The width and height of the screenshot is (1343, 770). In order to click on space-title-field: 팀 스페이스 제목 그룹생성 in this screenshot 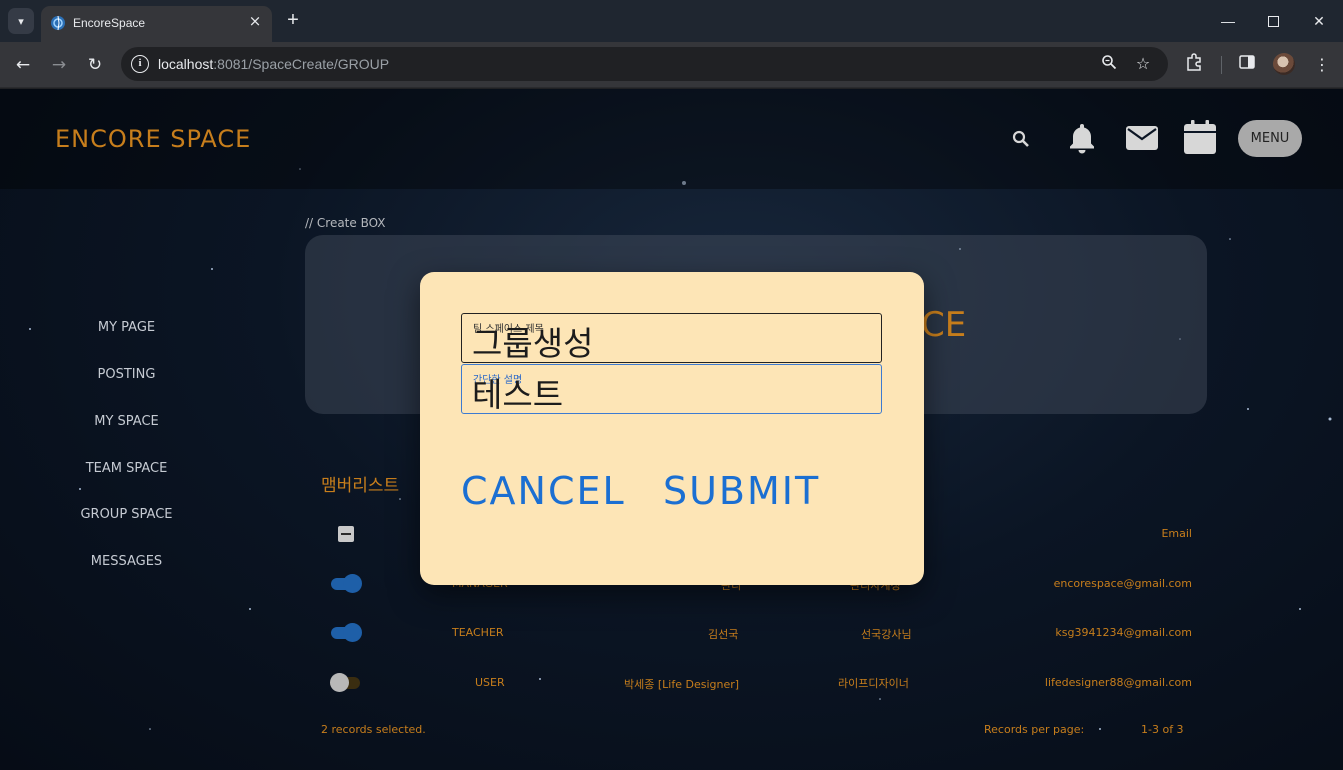, I will do `click(671, 338)`.